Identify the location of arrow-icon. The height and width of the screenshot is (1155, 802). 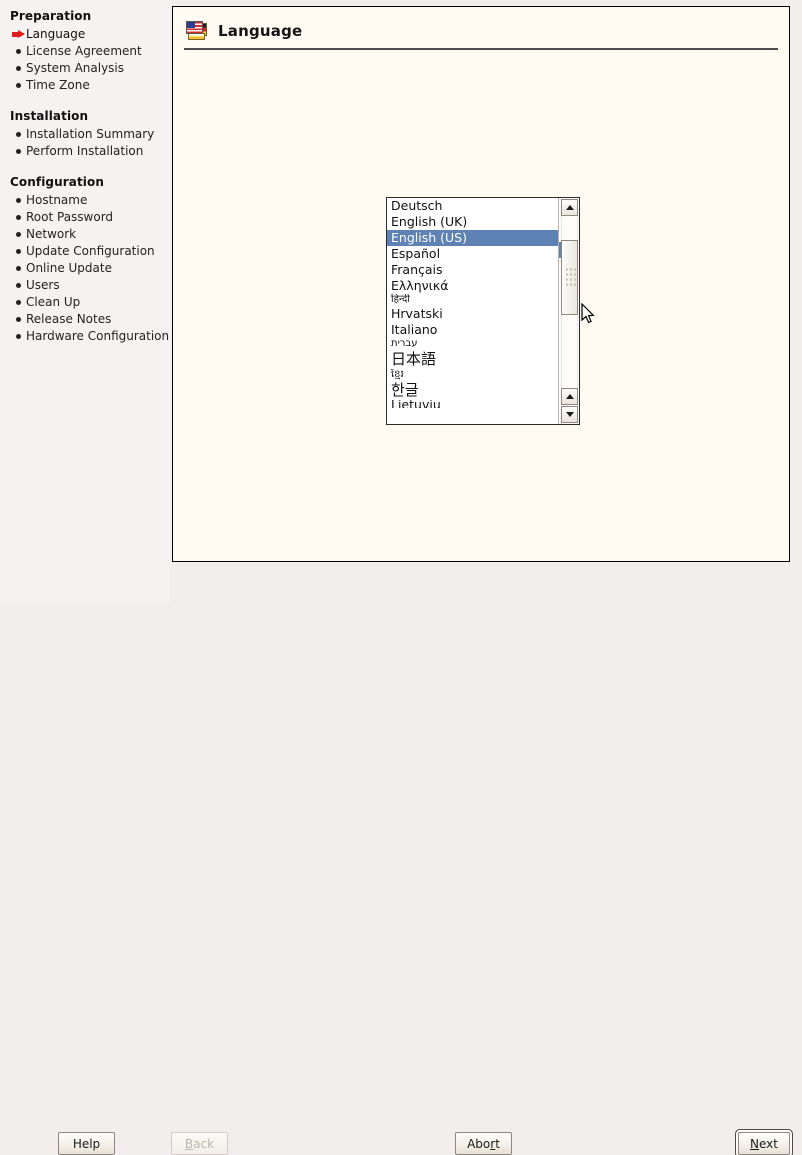
(18, 34).